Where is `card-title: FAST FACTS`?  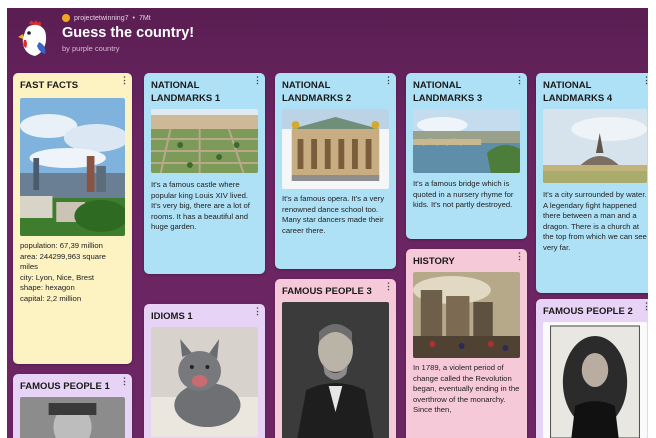
card-title: FAST FACTS is located at coordinates (49, 85).